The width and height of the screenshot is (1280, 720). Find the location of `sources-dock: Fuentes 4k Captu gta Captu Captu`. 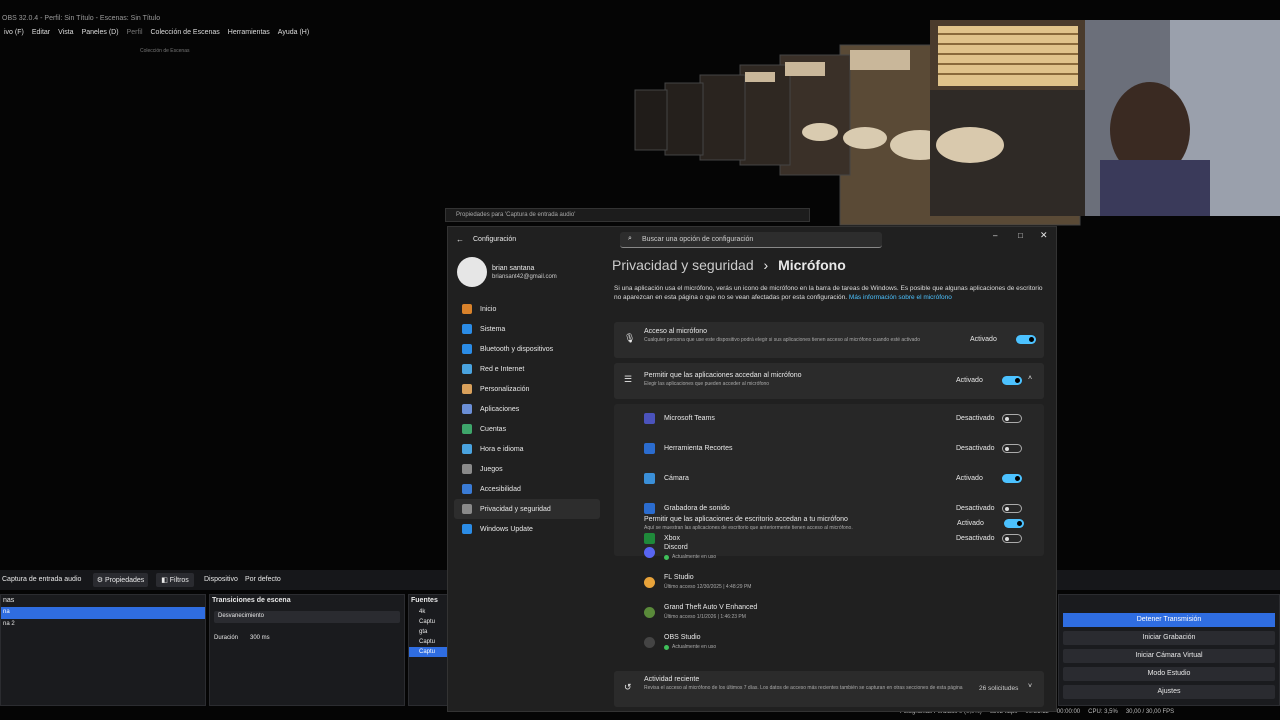

sources-dock: Fuentes 4k Captu gta Captu Captu is located at coordinates (428, 650).